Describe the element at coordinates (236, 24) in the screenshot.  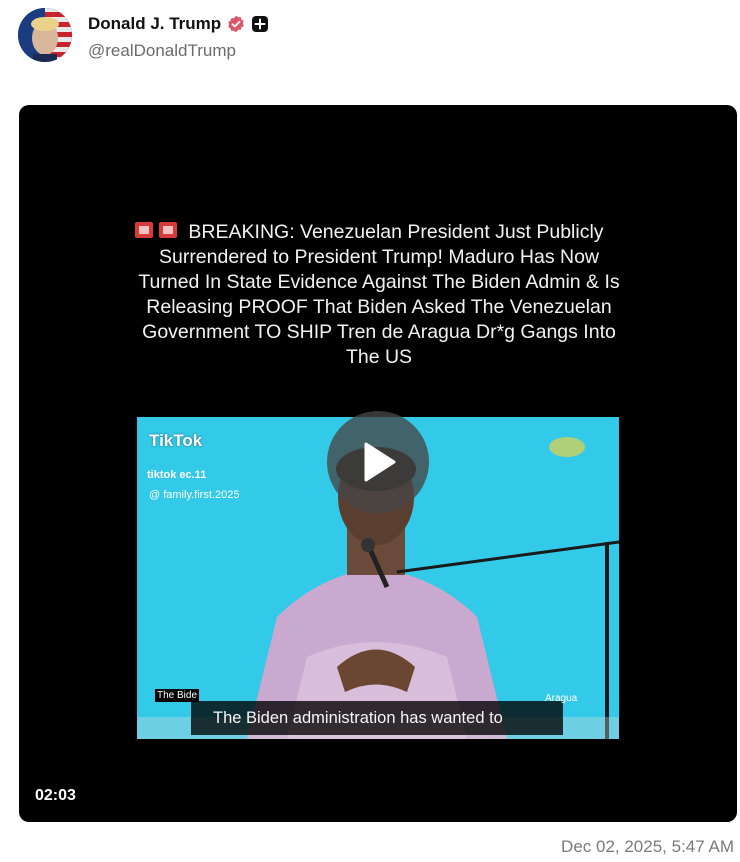
I see `verified-badge-icon` at that location.